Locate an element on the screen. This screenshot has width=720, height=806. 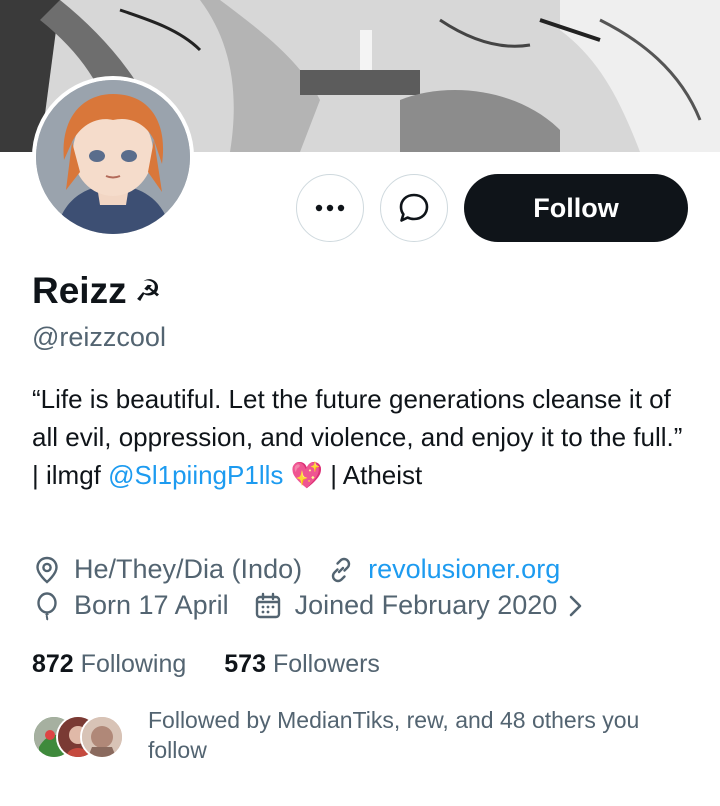
message-bubble-icon is located at coordinates (414, 207).